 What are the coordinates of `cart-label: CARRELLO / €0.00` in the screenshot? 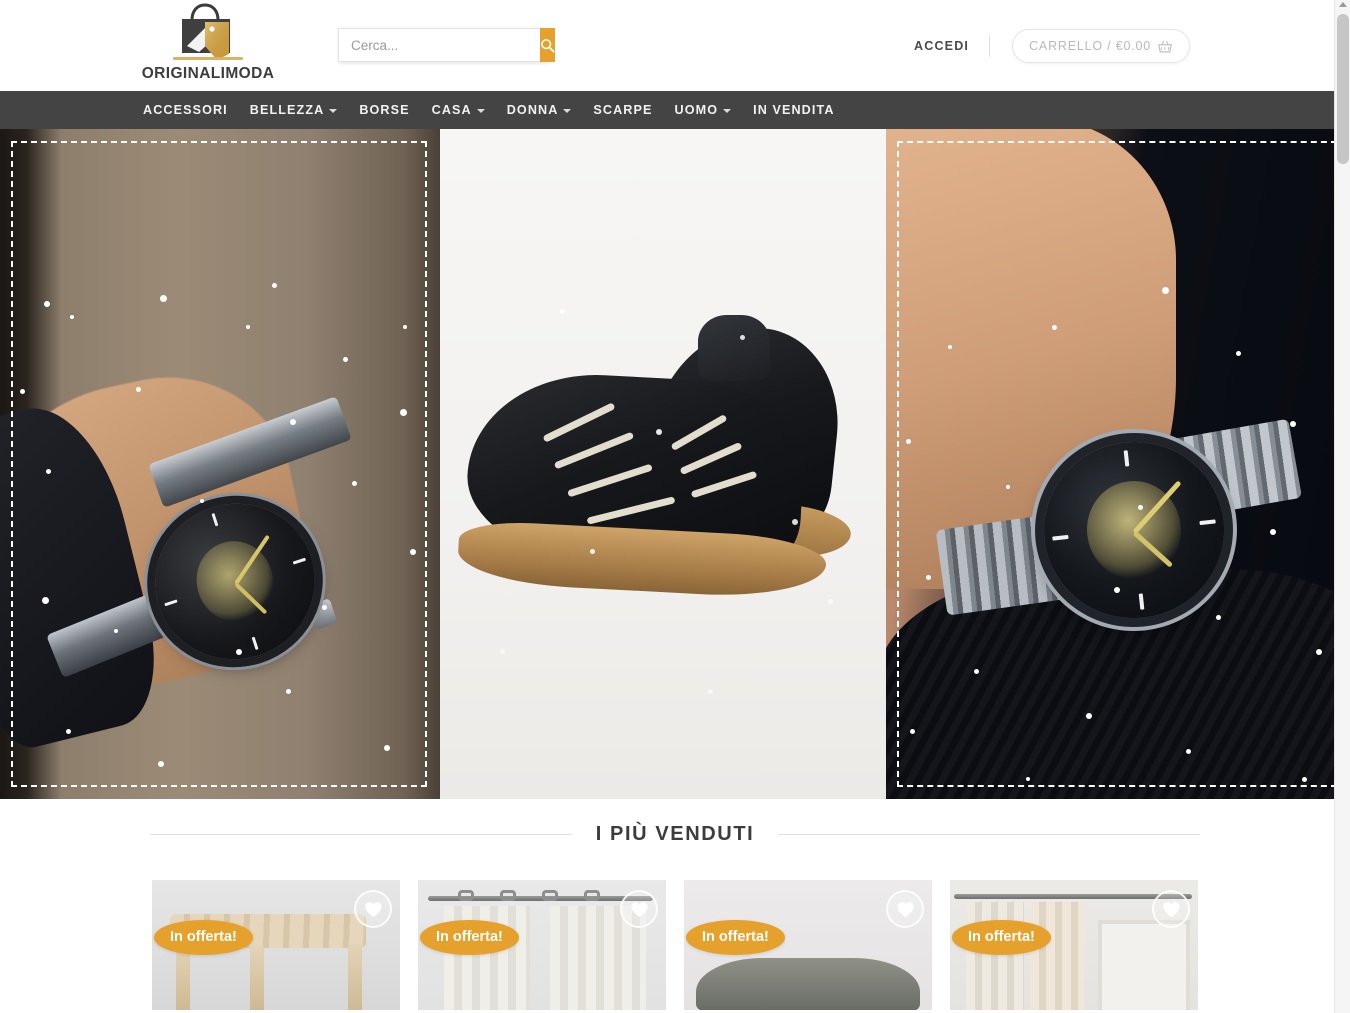 It's located at (1090, 46).